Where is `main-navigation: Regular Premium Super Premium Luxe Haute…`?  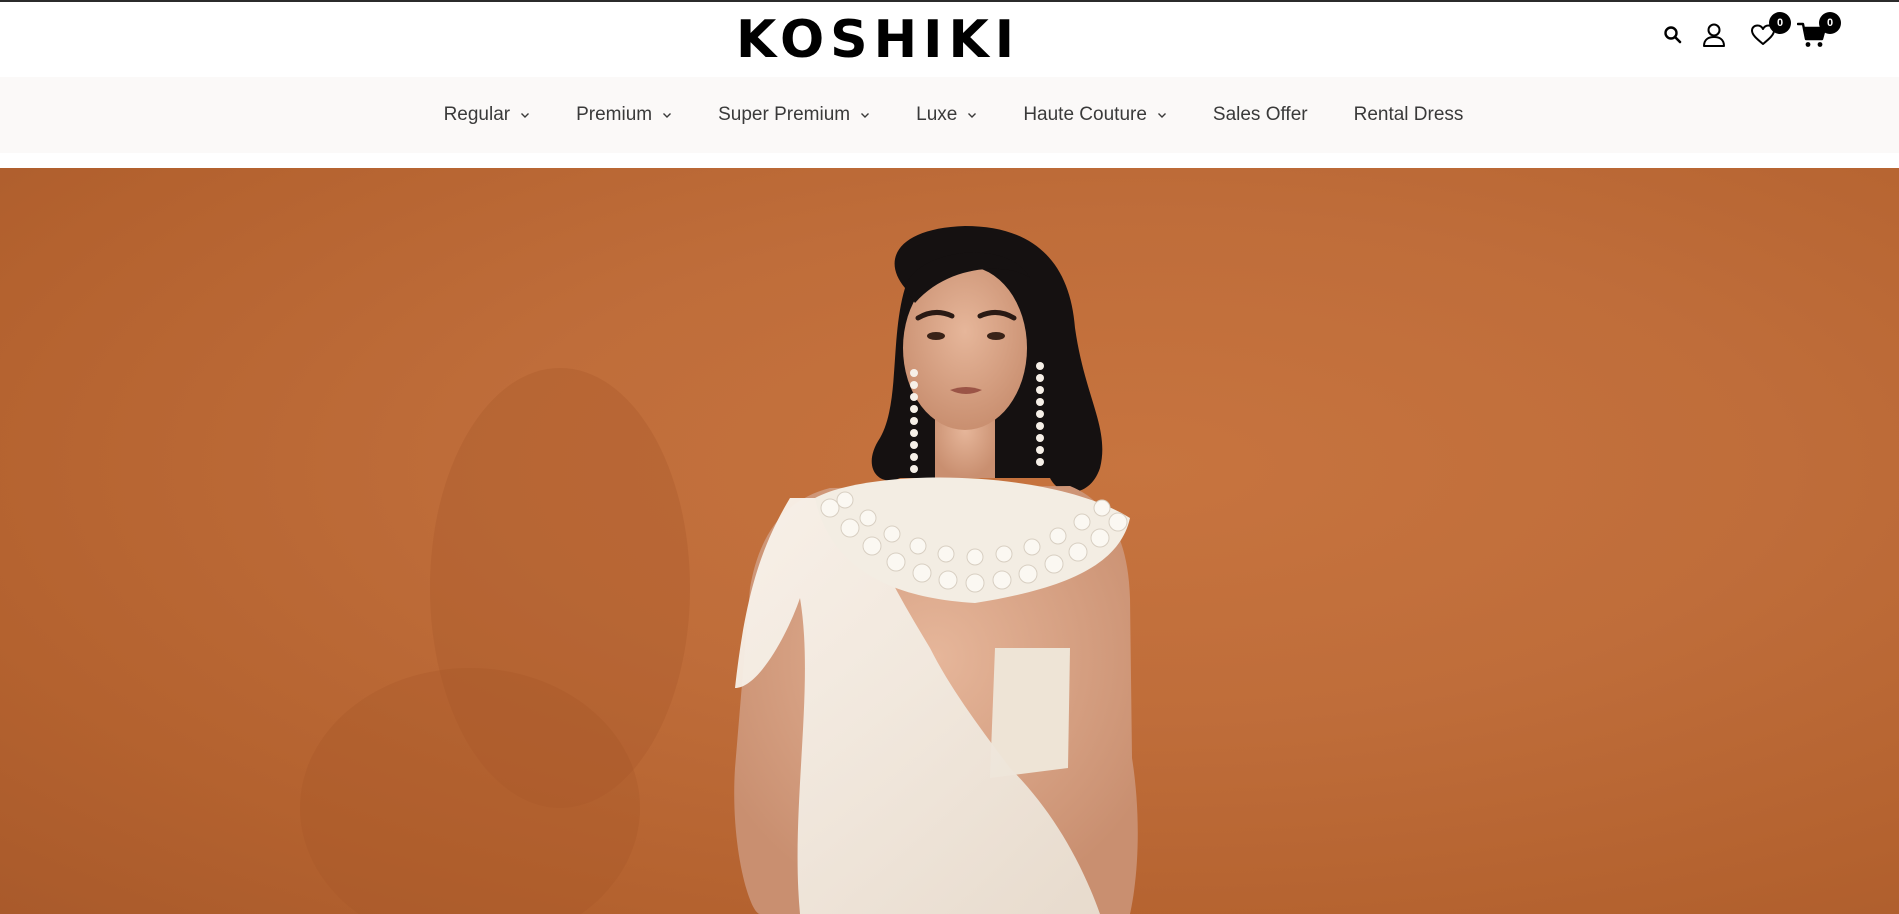 main-navigation: Regular Premium Super Premium Luxe Haute… is located at coordinates (949, 115).